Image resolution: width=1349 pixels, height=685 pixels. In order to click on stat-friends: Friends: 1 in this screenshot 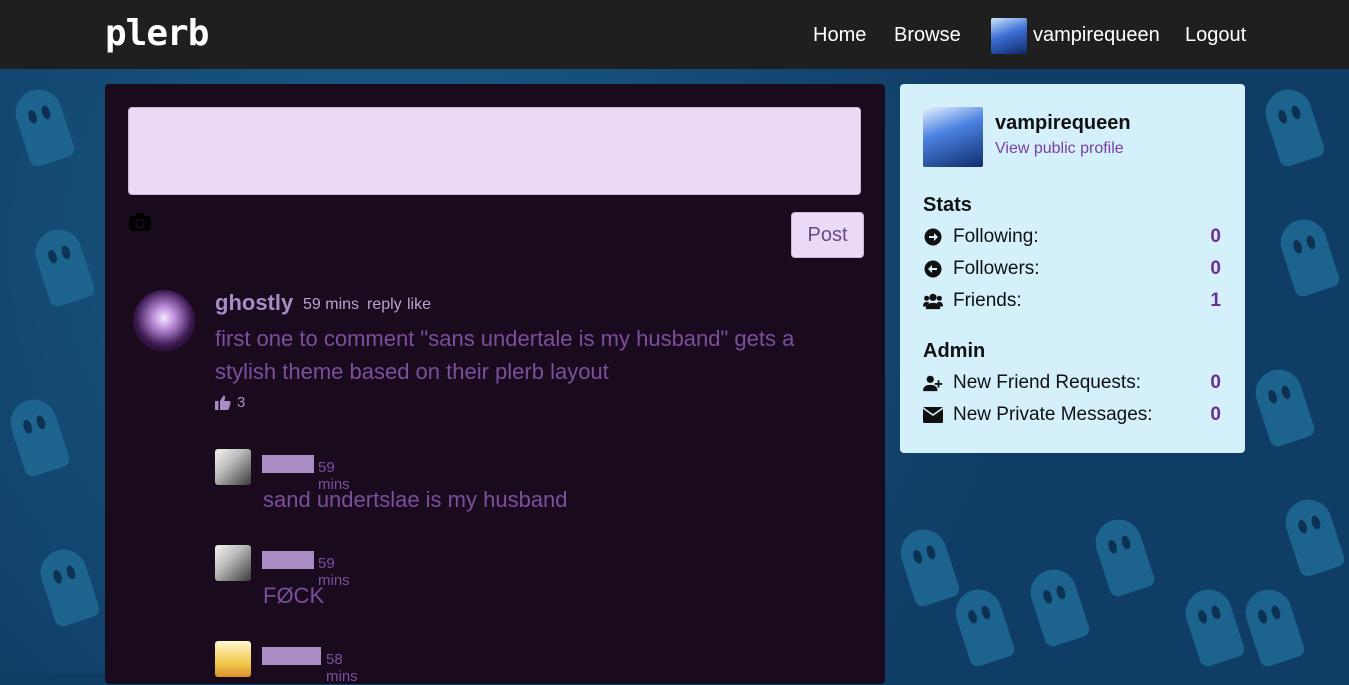, I will do `click(1072, 301)`.